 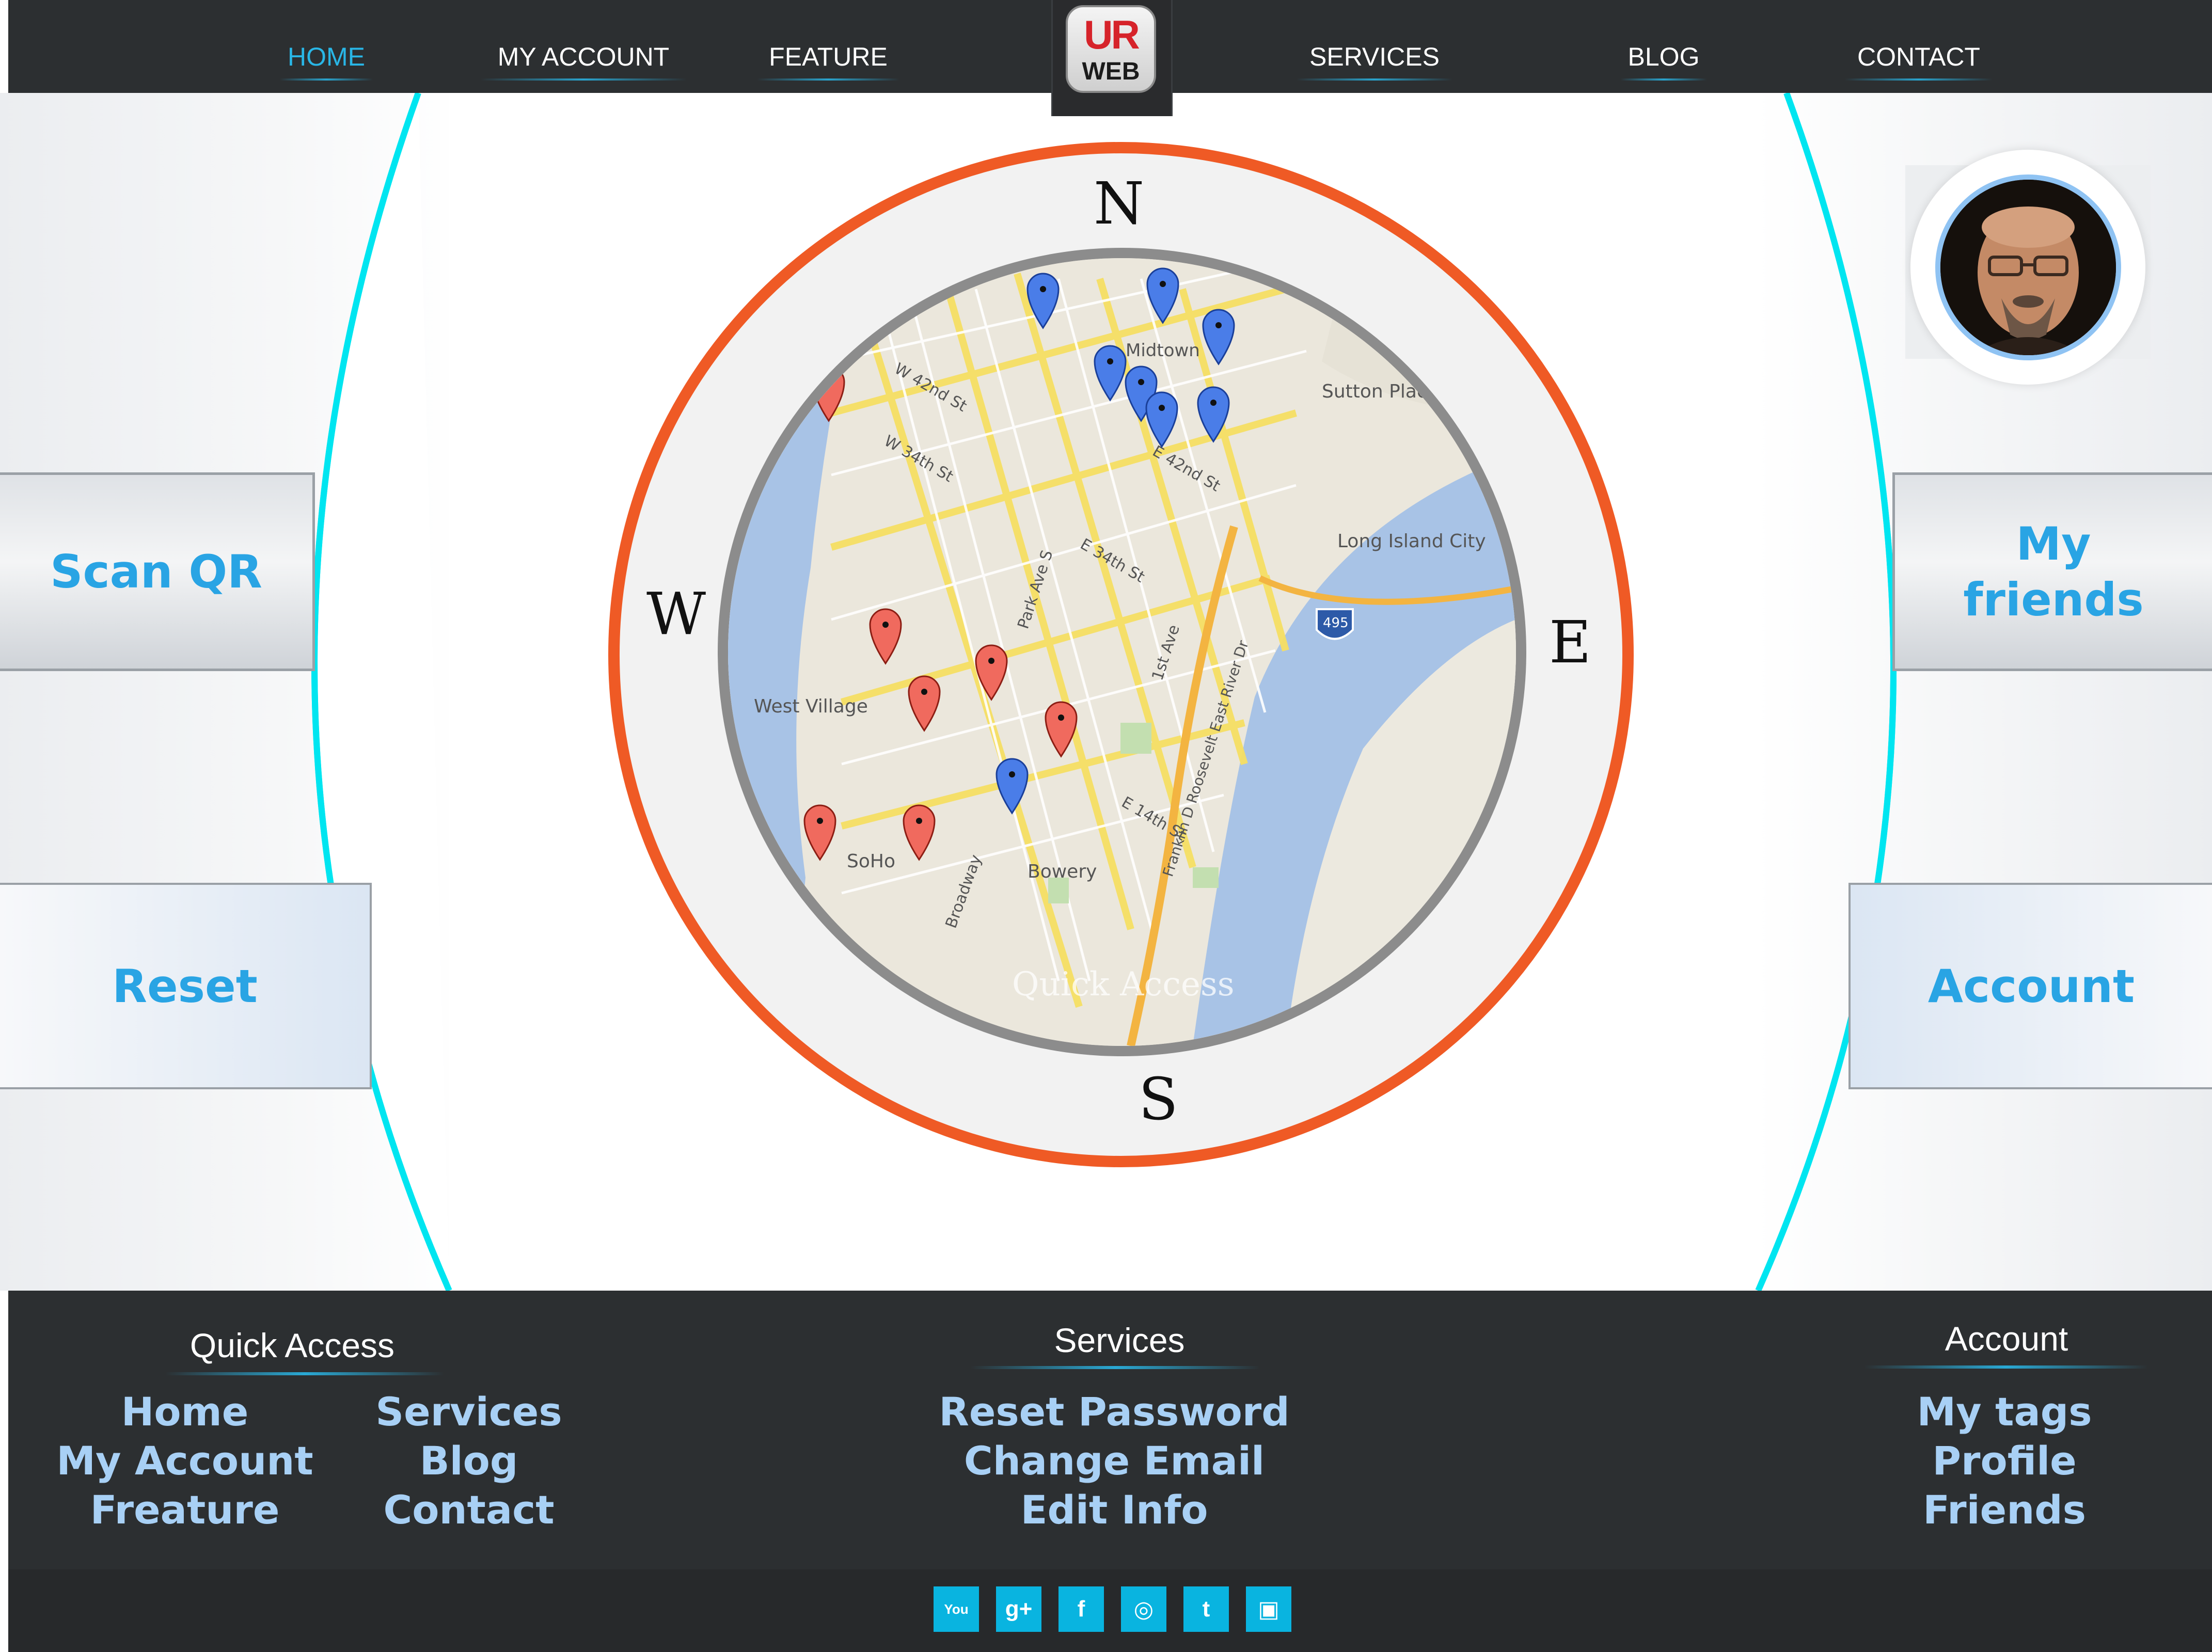 I want to click on site-logo: UR WEB, so click(x=1112, y=58).